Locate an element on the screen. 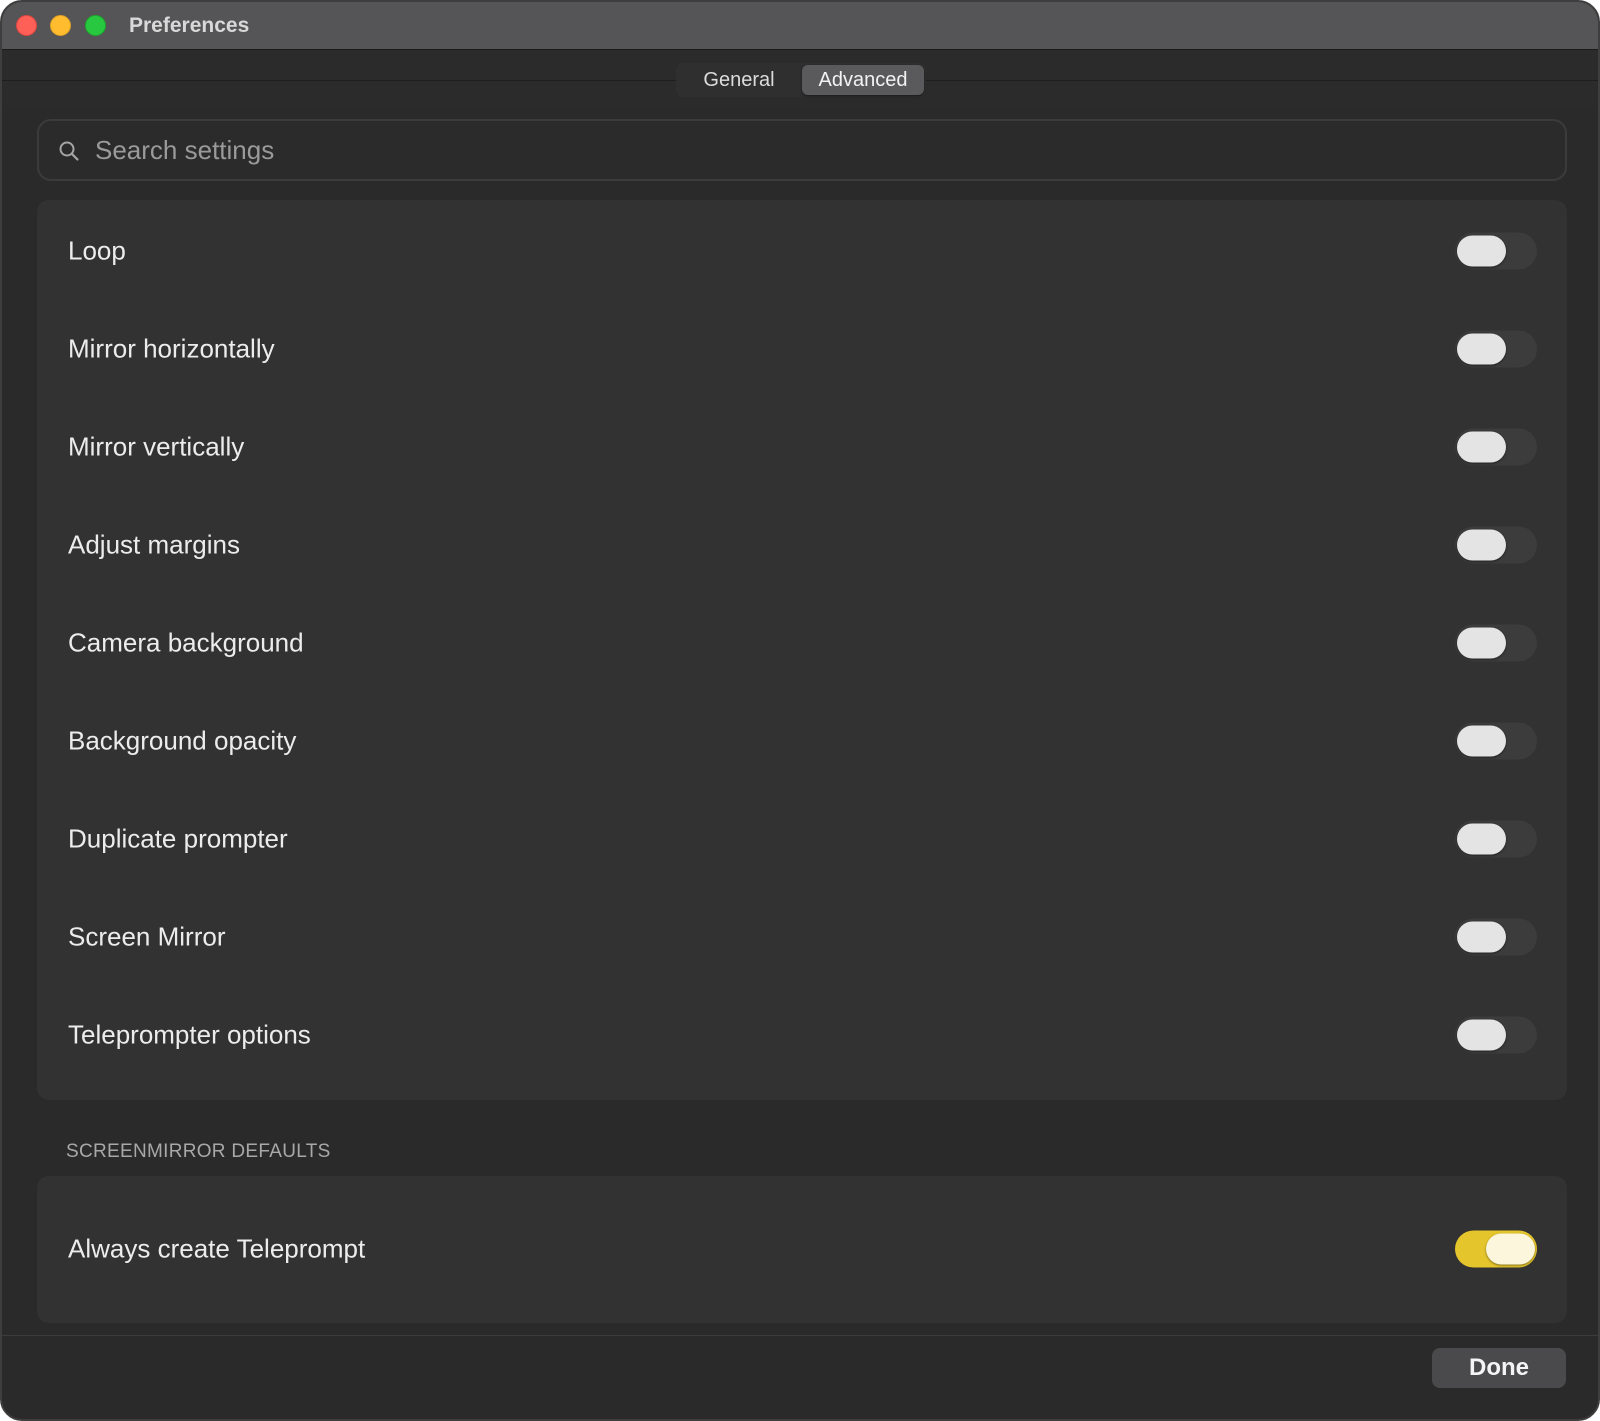 This screenshot has height=1421, width=1600. setting-label: Mirror vertically is located at coordinates (156, 446).